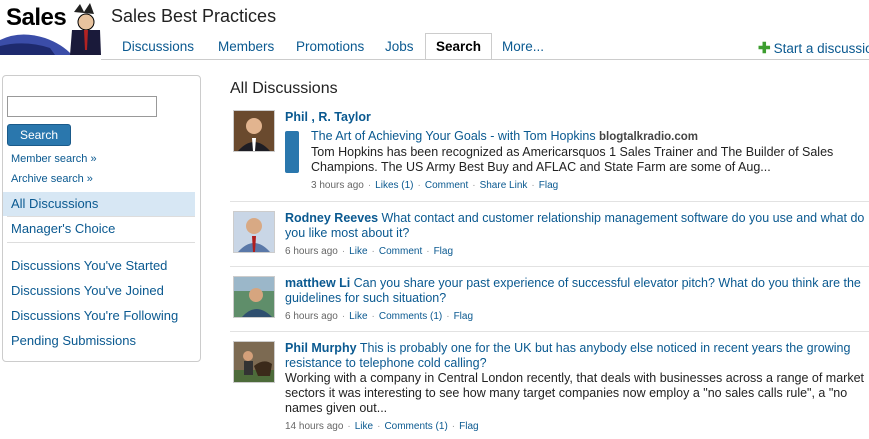 The image size is (869, 439). I want to click on author-name: Phil , R. Taylor, so click(328, 117).